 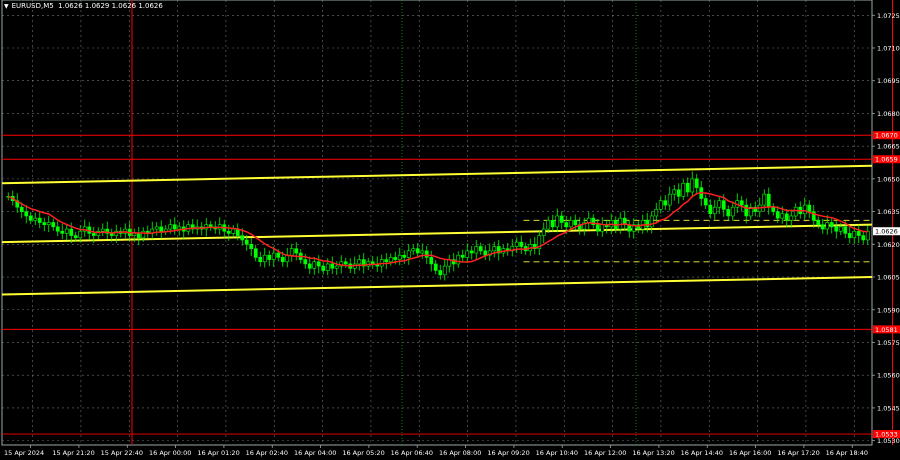 What do you see at coordinates (886, 435) in the screenshot?
I see `price-label: 1.0533` at bounding box center [886, 435].